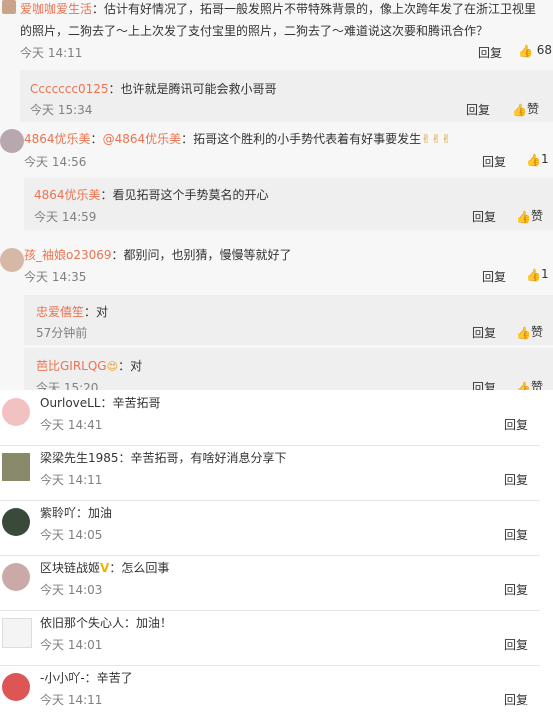  I want to click on comment-time: 今天 14:01, so click(71, 645).